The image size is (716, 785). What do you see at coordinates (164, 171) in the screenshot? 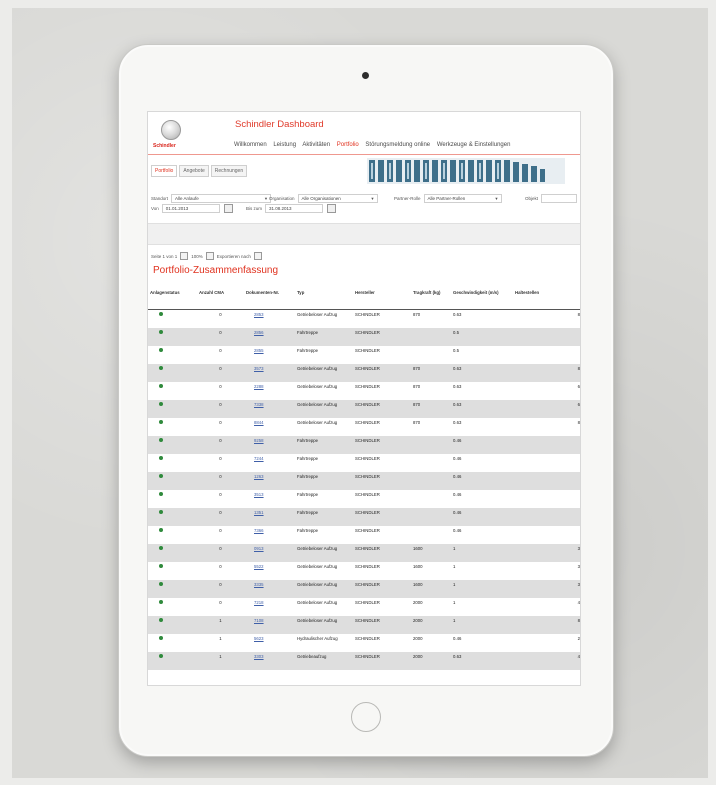
I see `tab-portfolio: Portfolio` at bounding box center [164, 171].